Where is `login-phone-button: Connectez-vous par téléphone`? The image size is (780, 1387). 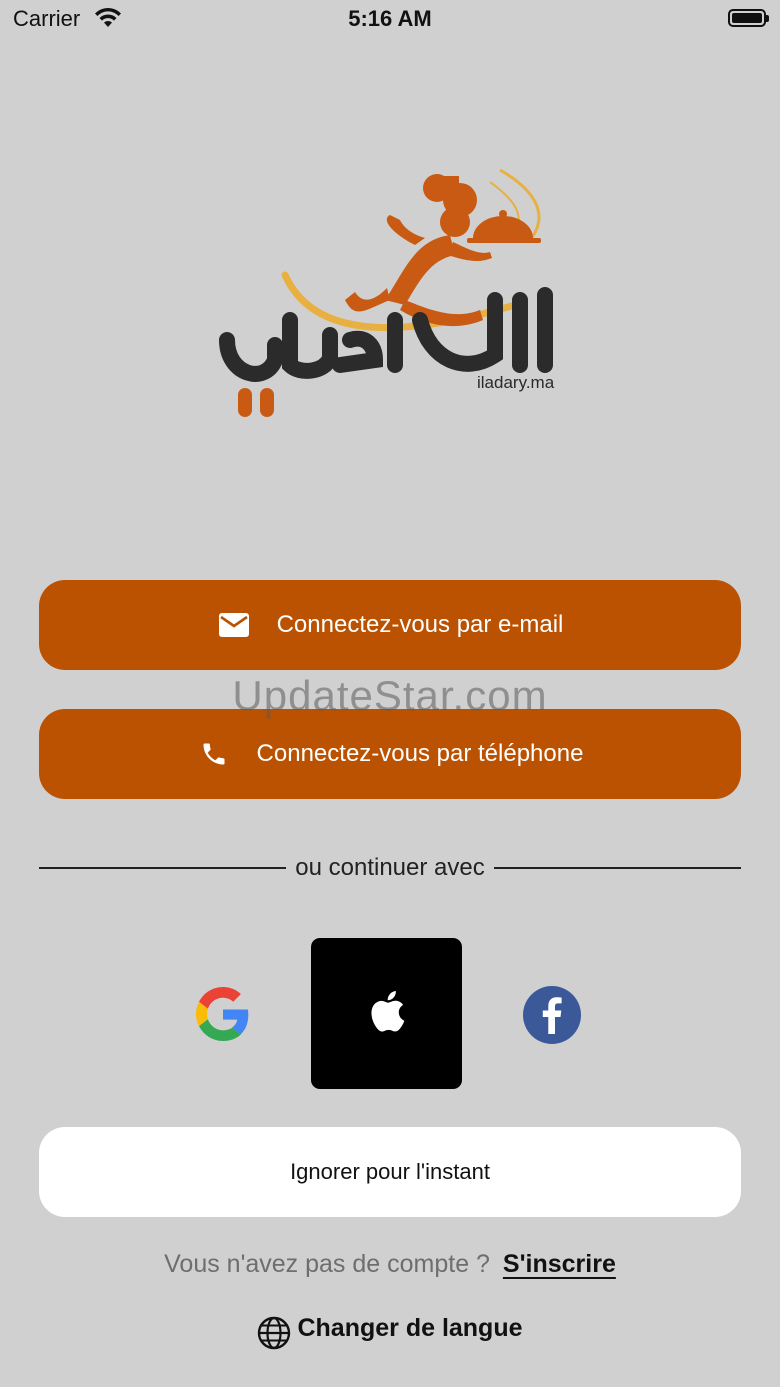 login-phone-button: Connectez-vous par téléphone is located at coordinates (390, 754).